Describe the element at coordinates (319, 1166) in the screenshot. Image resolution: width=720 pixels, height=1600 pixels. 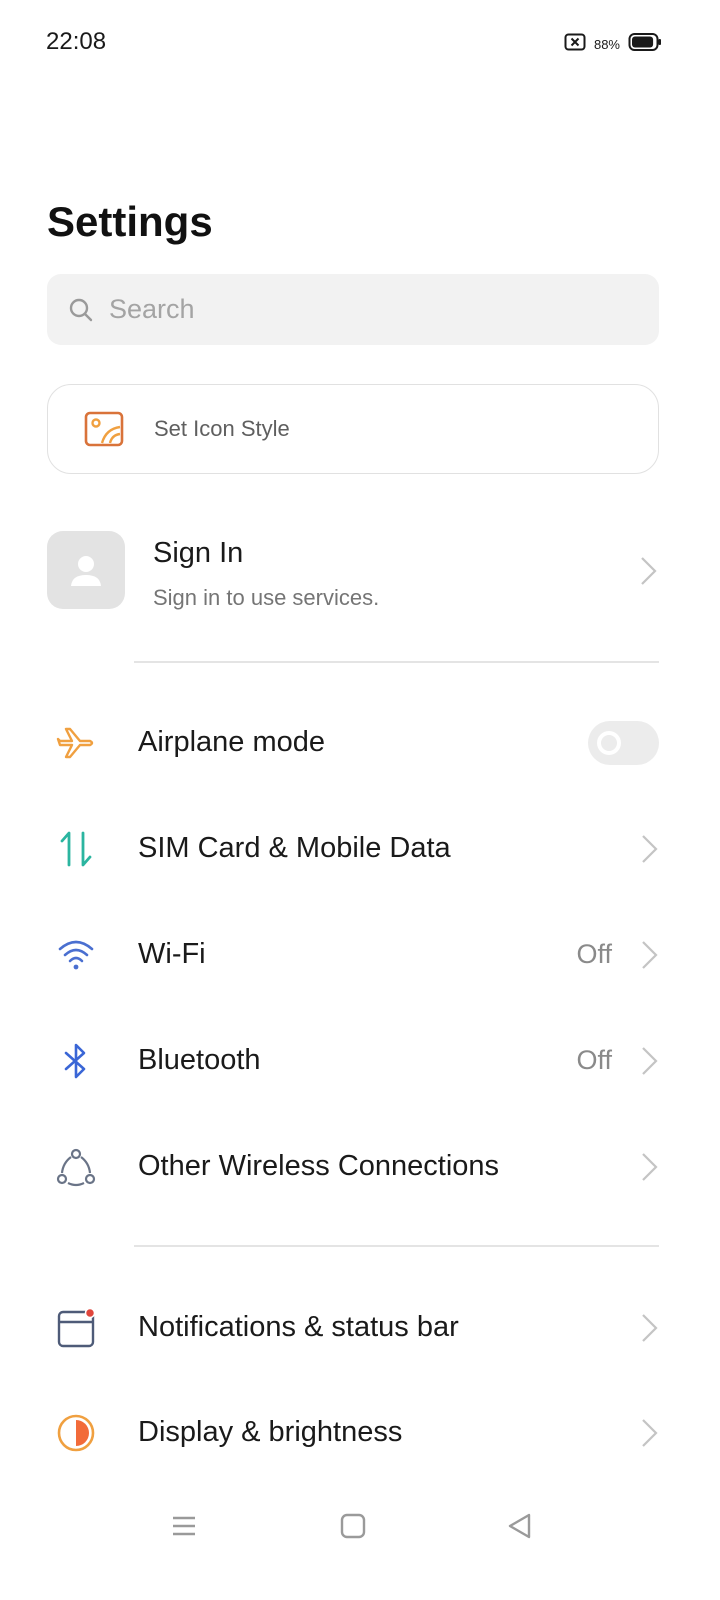
I see `other-wireless-label: Other Wireless Connections` at that location.